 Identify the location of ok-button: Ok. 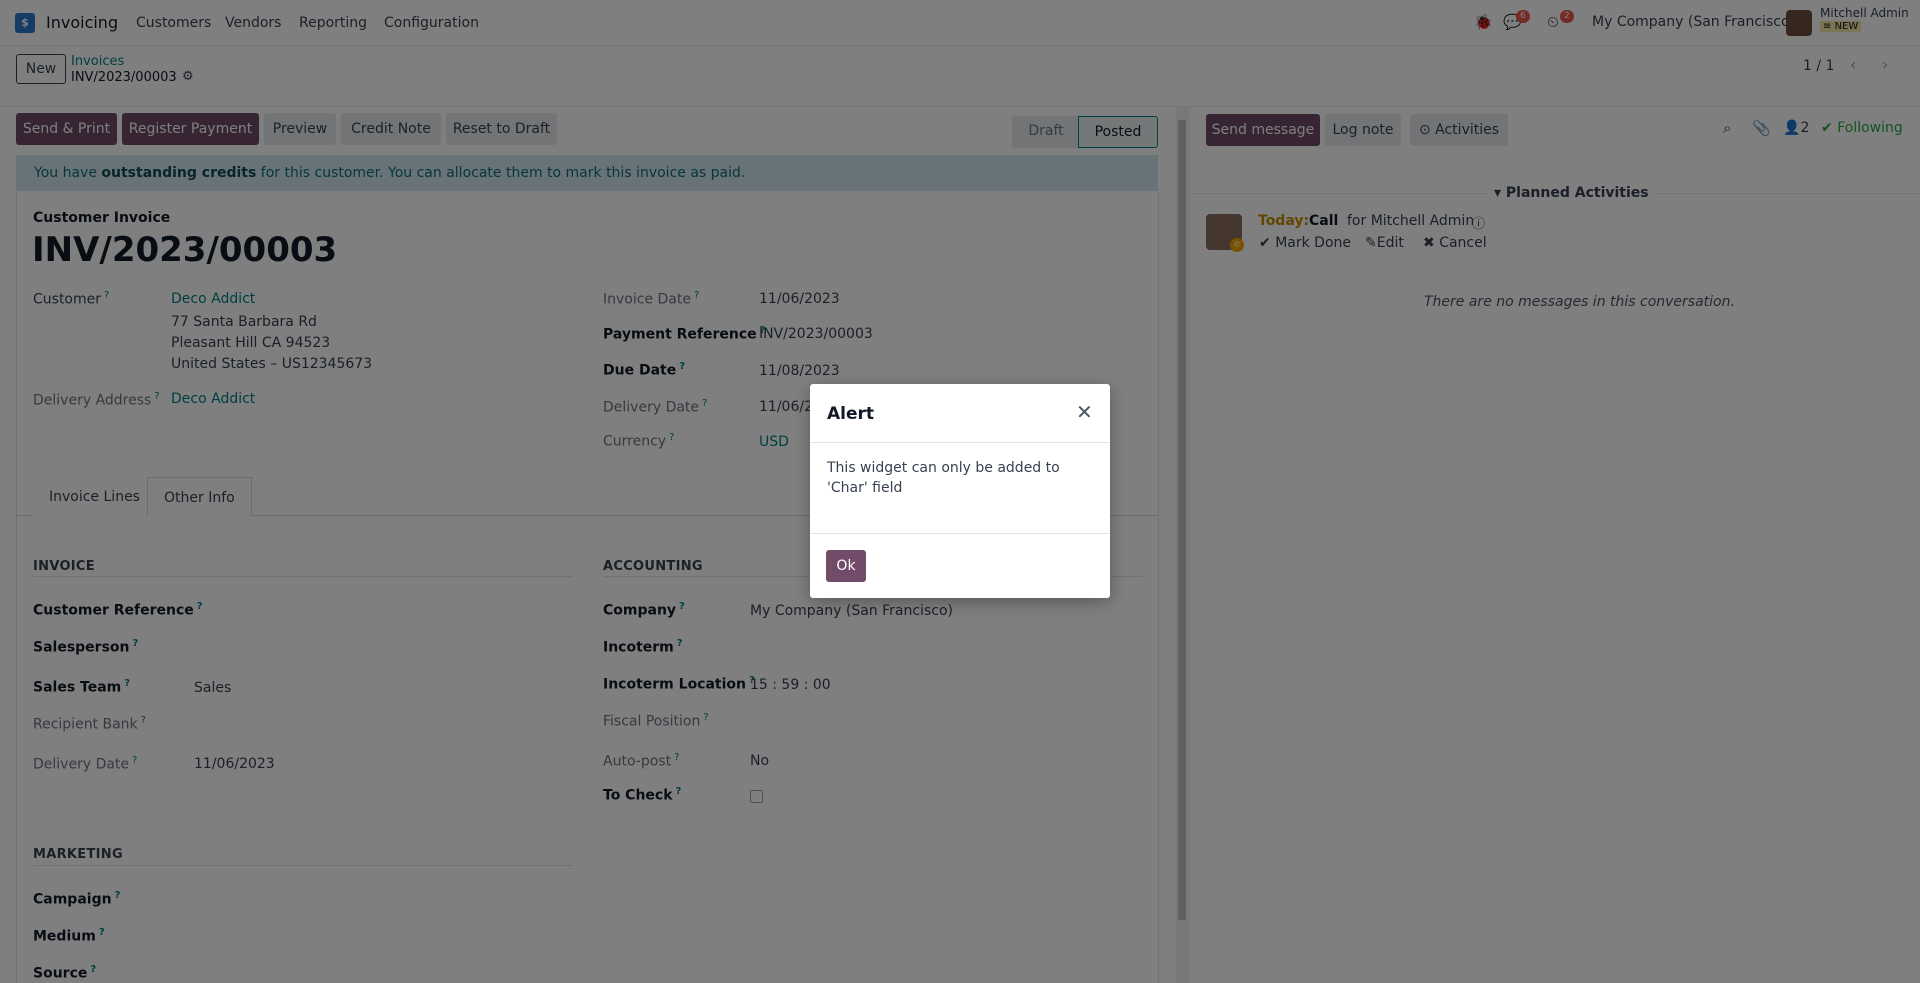
(846, 566).